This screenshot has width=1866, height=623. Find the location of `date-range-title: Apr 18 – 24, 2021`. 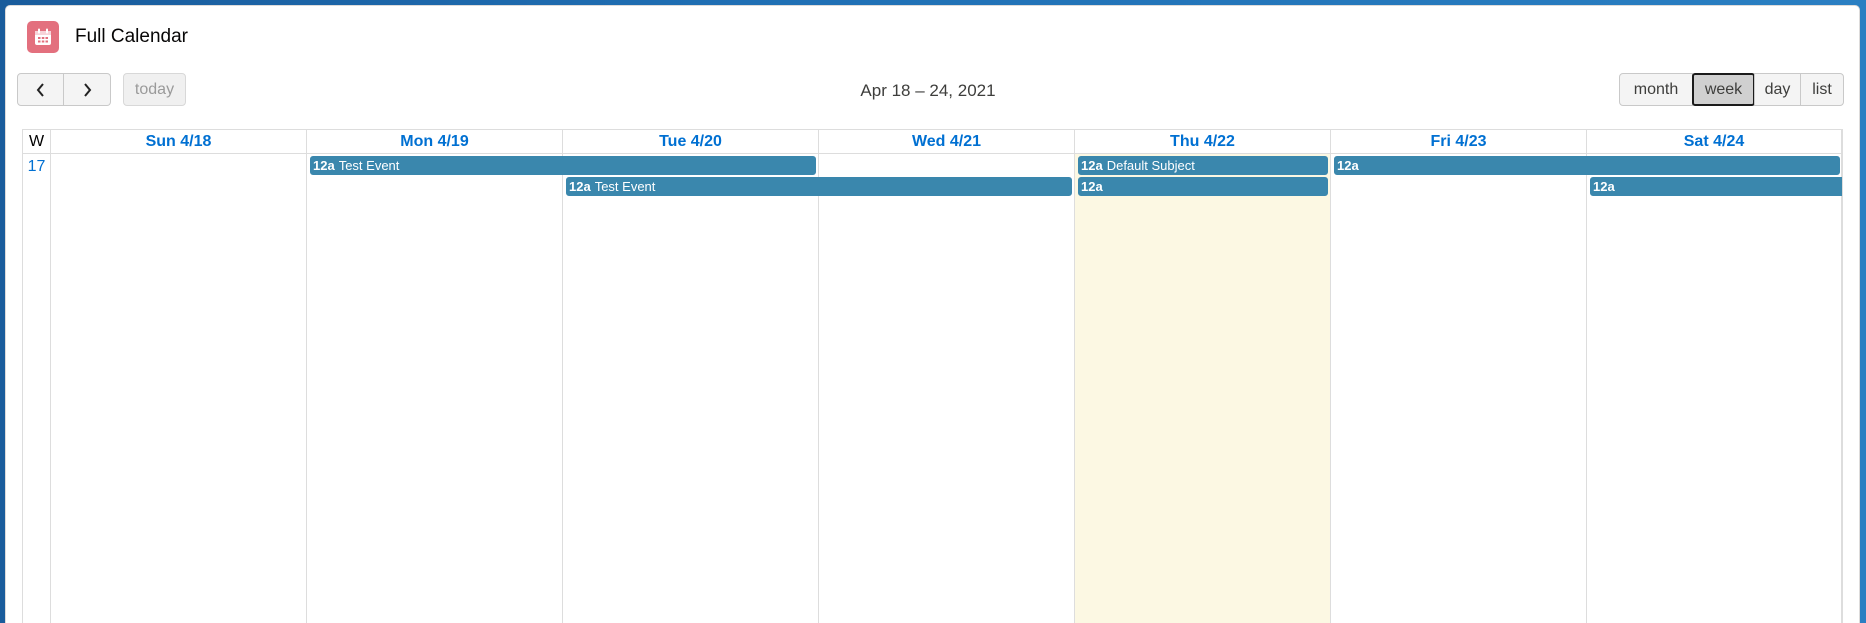

date-range-title: Apr 18 – 24, 2021 is located at coordinates (928, 90).